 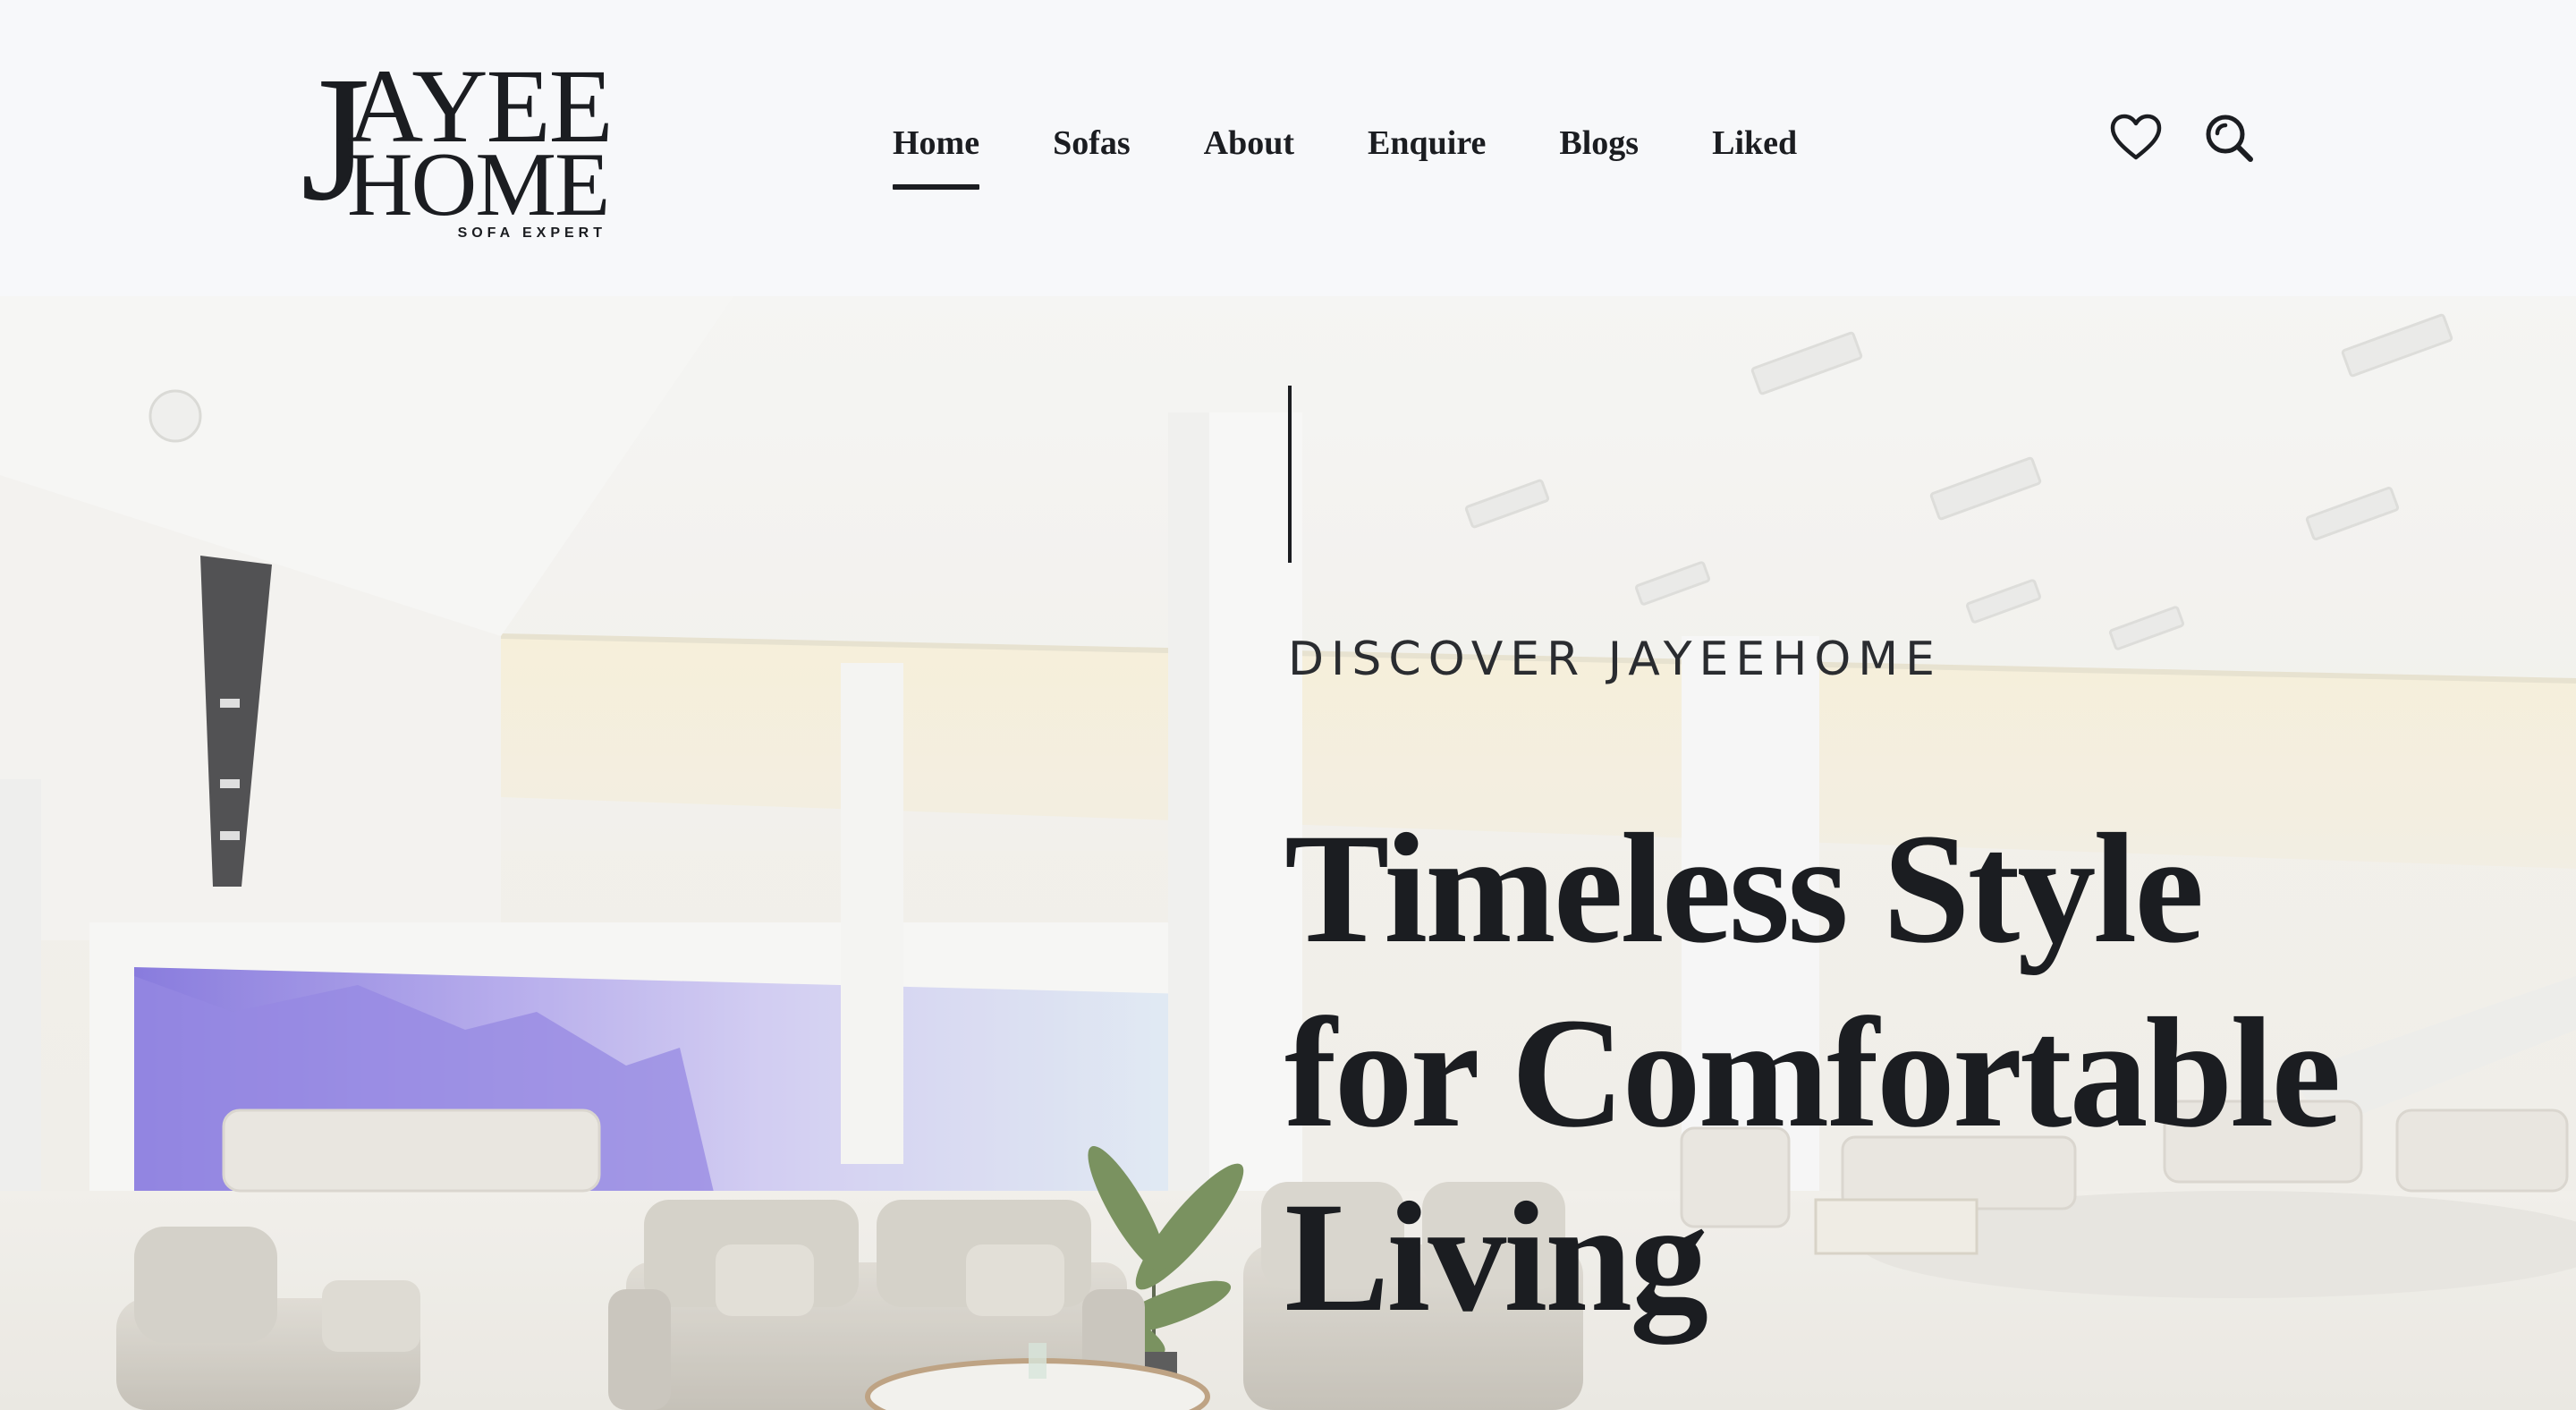 I want to click on main-nav: Home Sofas About Enquire Blogs Liked, so click(x=1345, y=154).